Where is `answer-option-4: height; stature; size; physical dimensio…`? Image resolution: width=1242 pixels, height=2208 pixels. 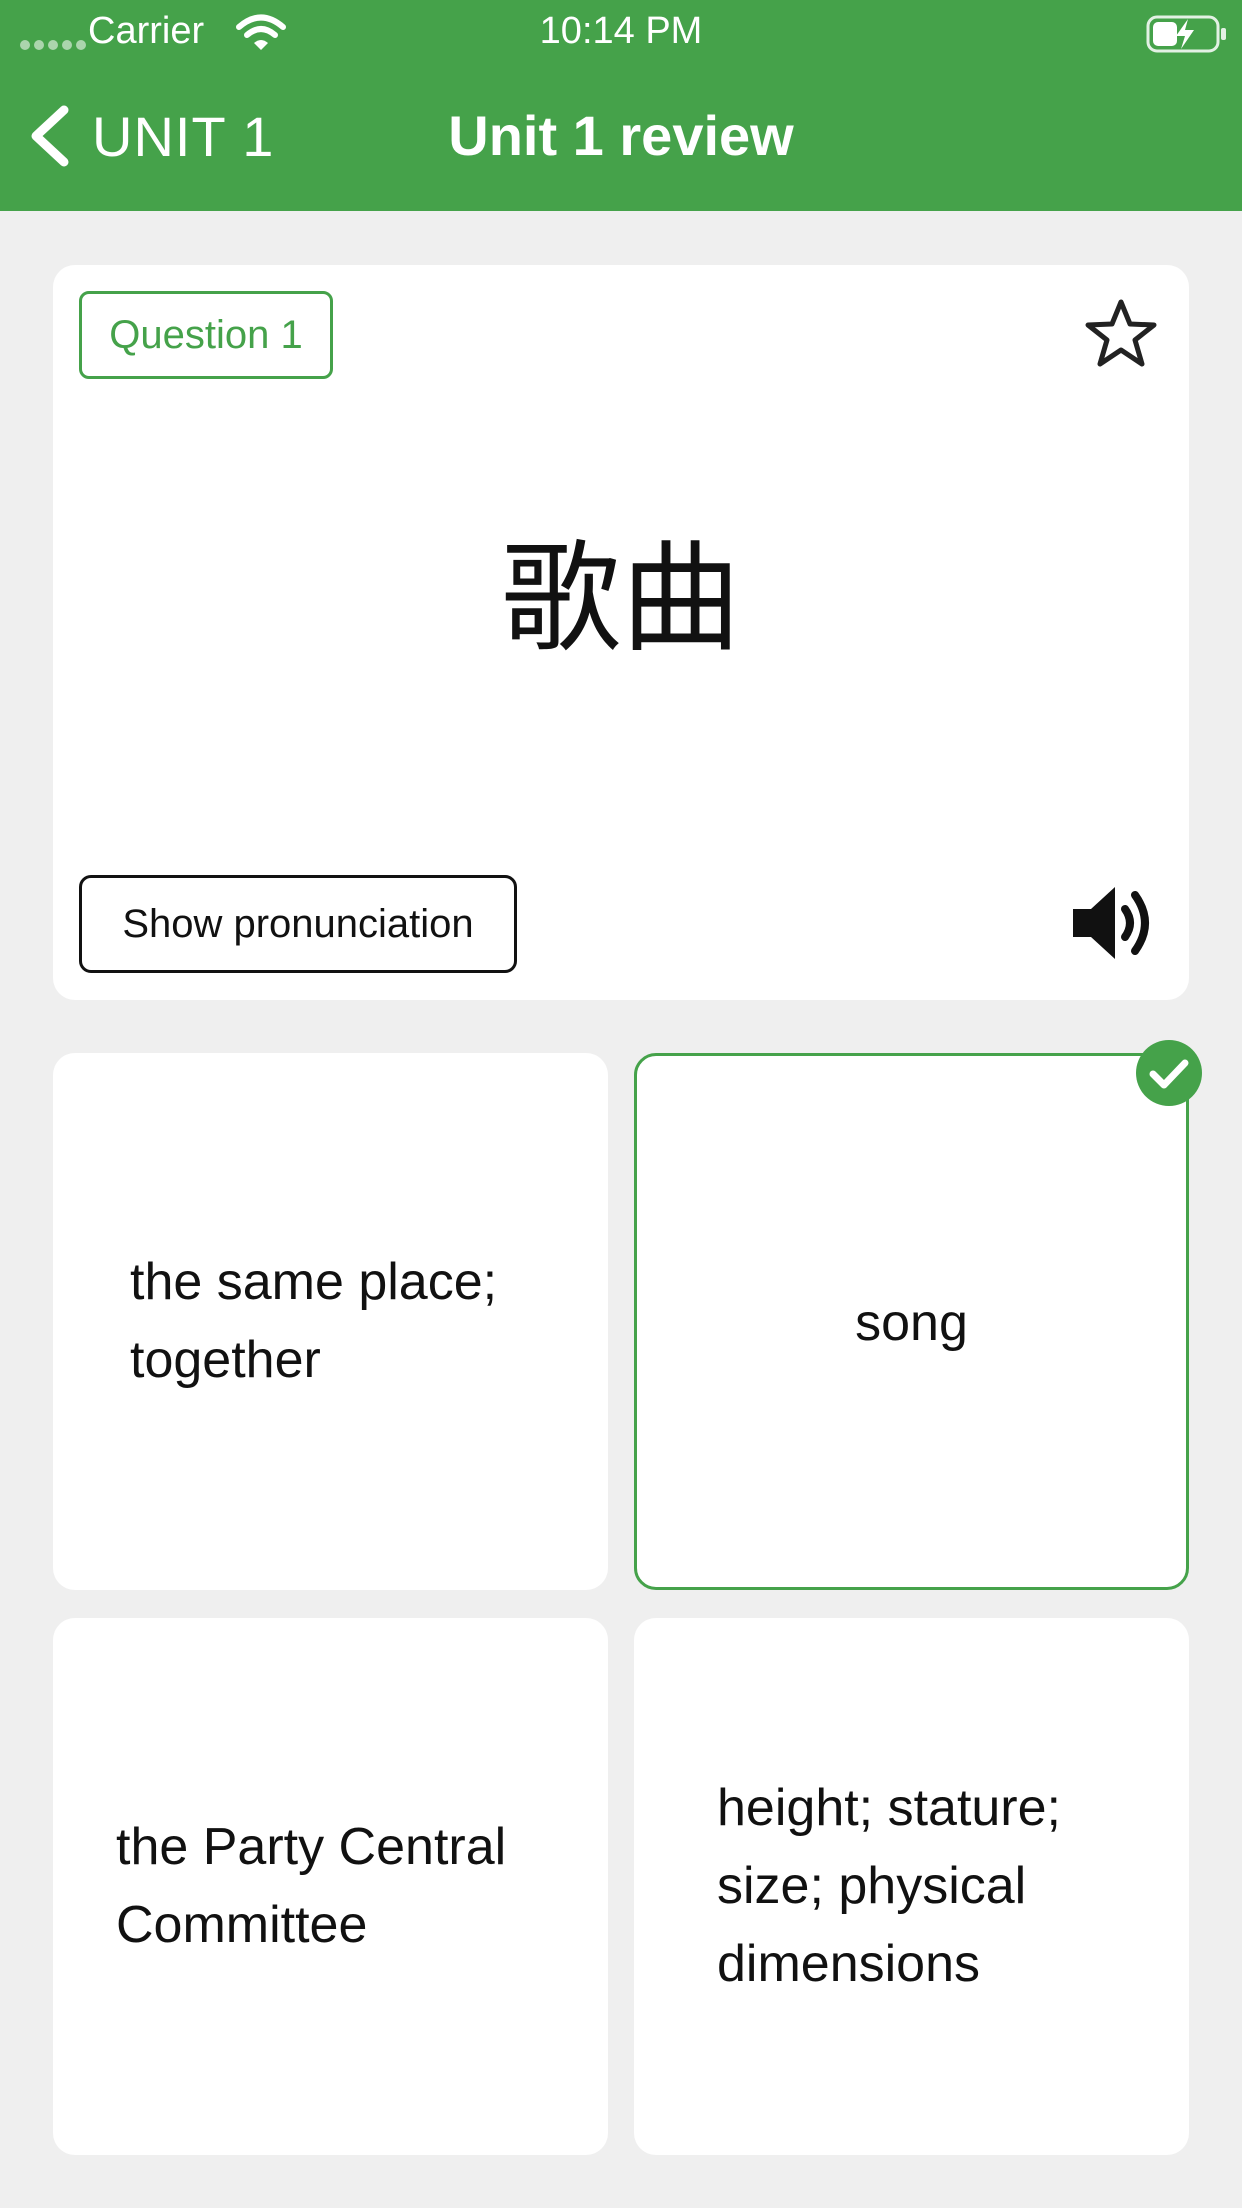 answer-option-4: height; stature; size; physical dimensio… is located at coordinates (911, 1886).